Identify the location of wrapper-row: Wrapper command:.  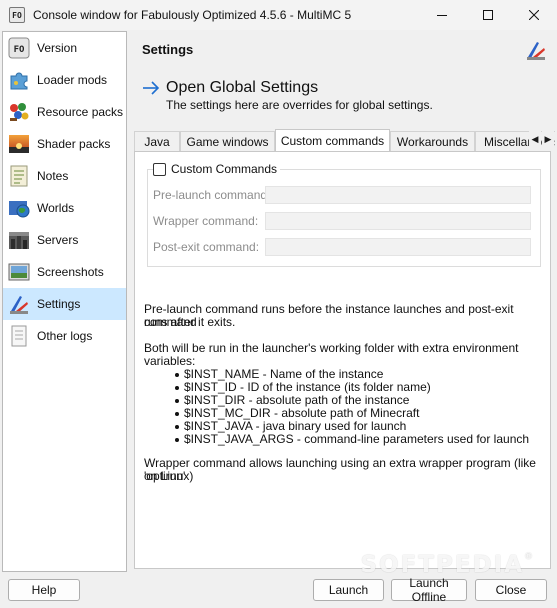
(342, 221).